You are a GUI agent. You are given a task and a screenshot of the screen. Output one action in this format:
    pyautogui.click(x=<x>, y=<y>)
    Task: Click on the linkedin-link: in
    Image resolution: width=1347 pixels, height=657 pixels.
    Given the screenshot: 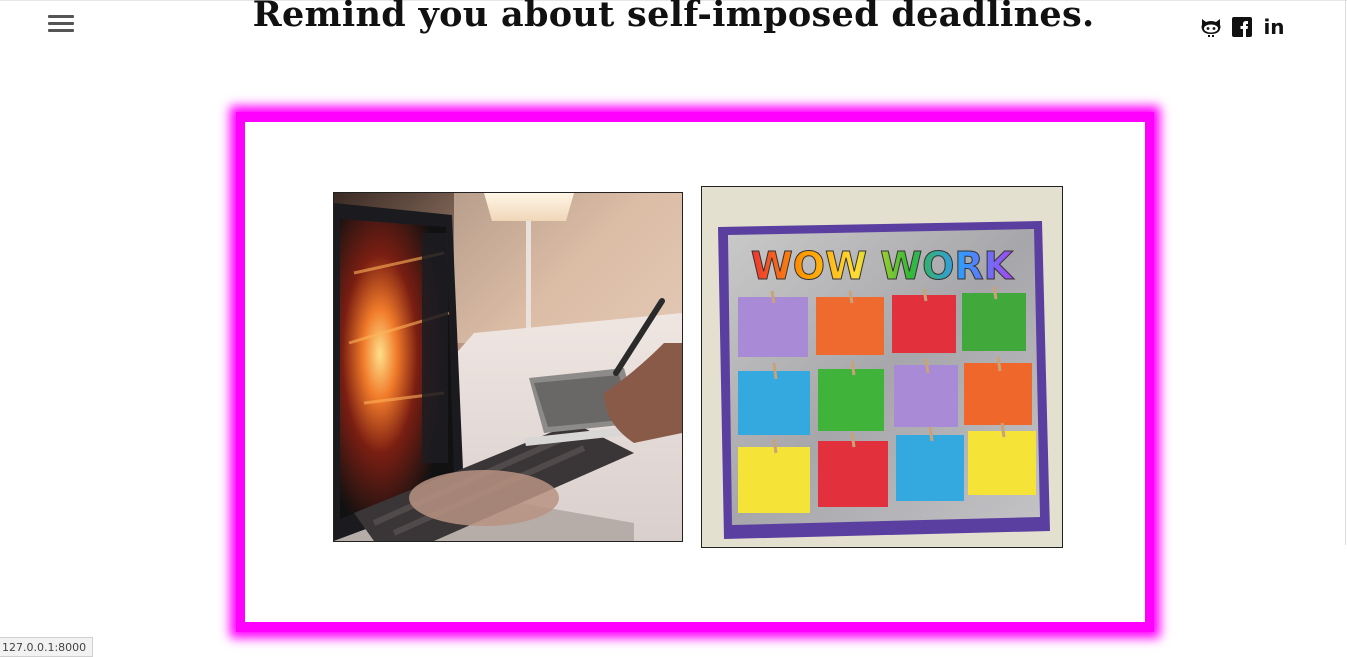 What is the action you would take?
    pyautogui.click(x=1274, y=27)
    